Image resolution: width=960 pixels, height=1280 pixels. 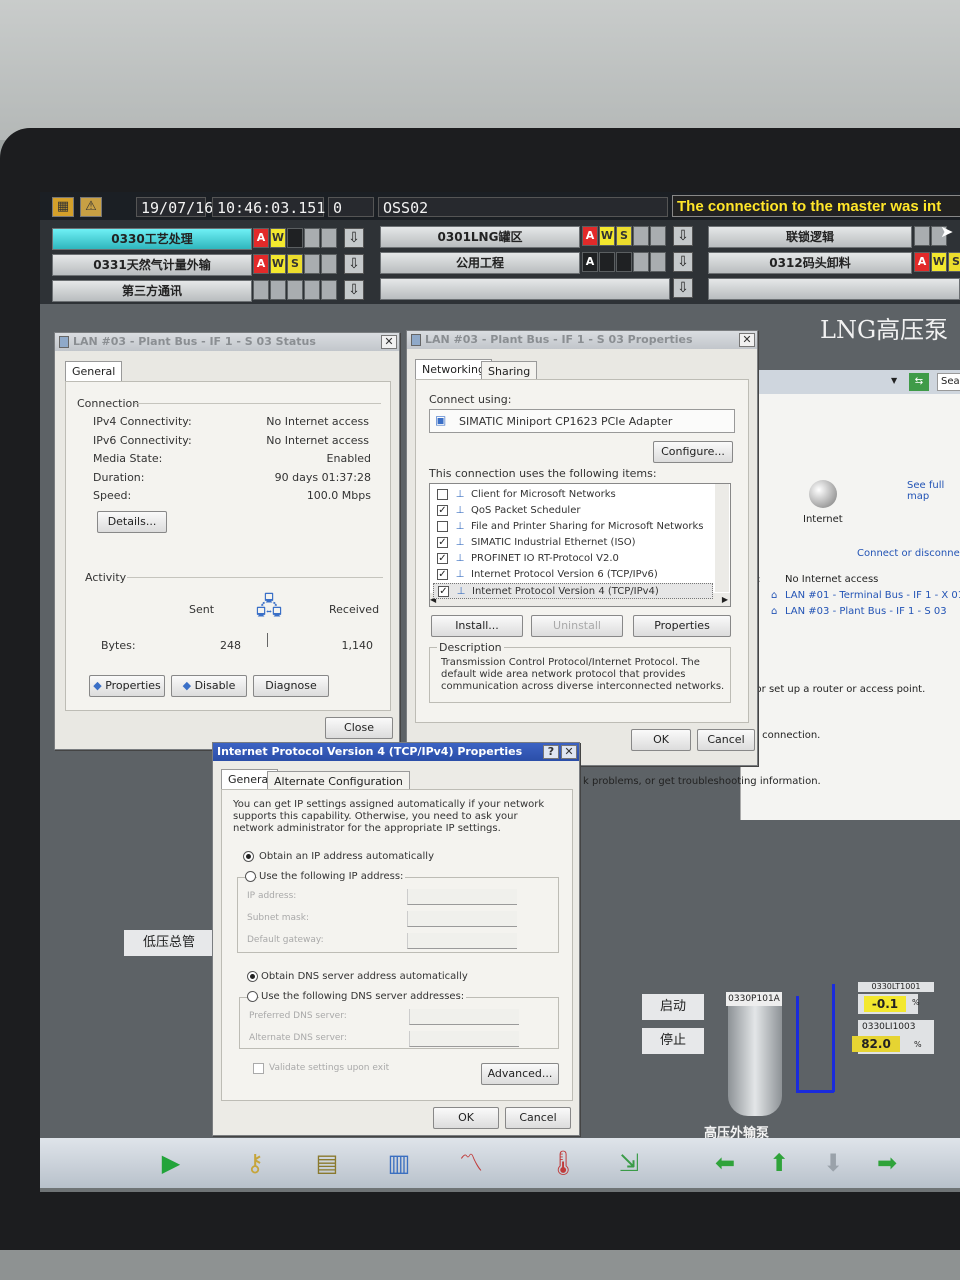 What do you see at coordinates (252, 976) in the screenshot?
I see `obtain-dns-auto-radio` at bounding box center [252, 976].